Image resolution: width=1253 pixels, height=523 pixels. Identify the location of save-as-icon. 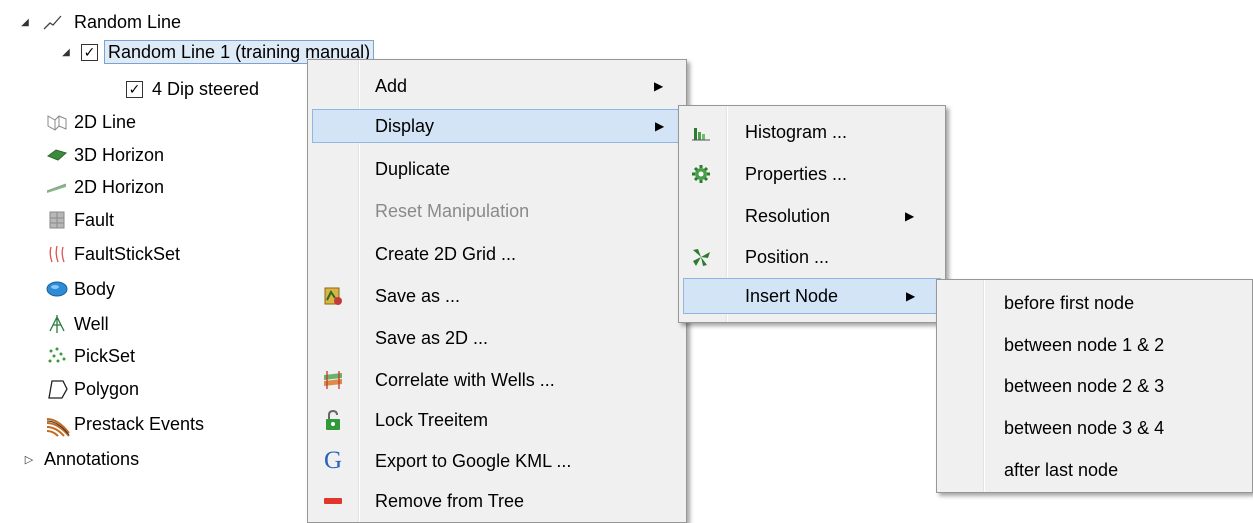
(333, 296).